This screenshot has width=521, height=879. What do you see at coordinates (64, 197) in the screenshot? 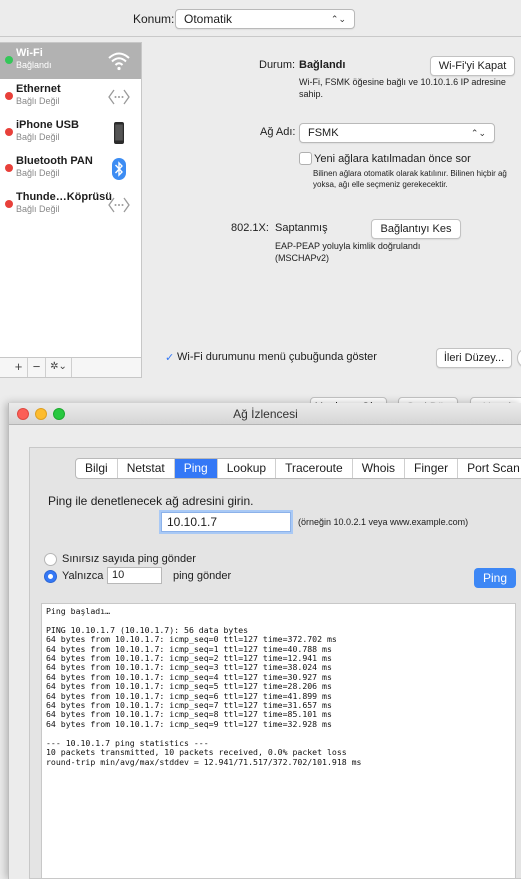
I see `service-name: Thunde…Köprüsü` at bounding box center [64, 197].